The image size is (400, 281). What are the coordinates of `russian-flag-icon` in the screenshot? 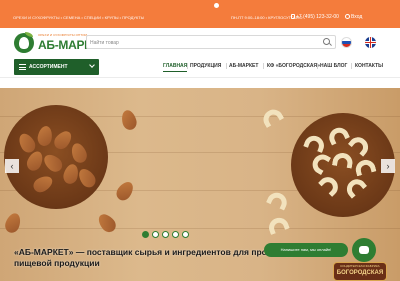 It's located at (346, 42).